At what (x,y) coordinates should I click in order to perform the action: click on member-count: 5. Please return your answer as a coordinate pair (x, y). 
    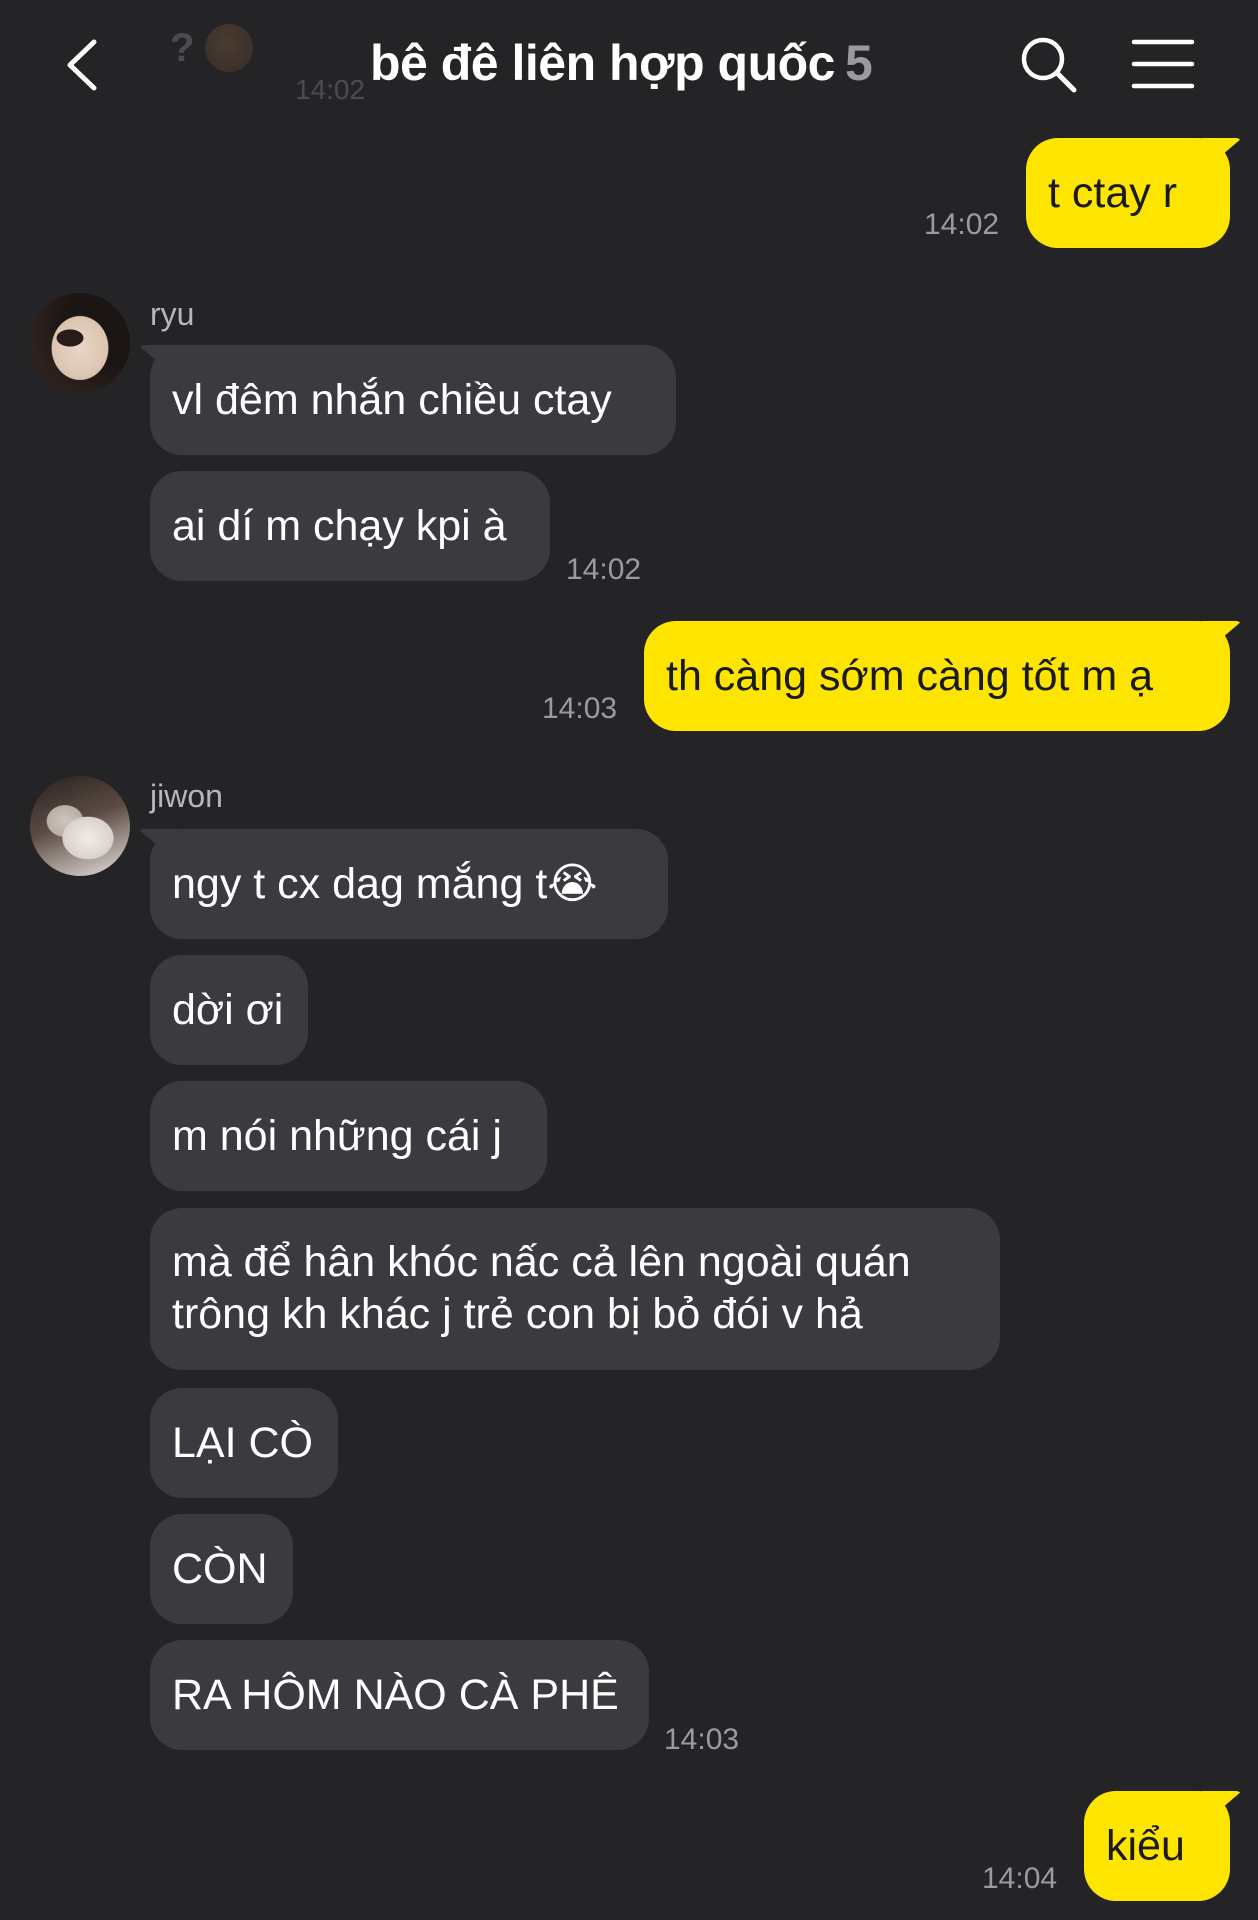
    Looking at the image, I should click on (858, 63).